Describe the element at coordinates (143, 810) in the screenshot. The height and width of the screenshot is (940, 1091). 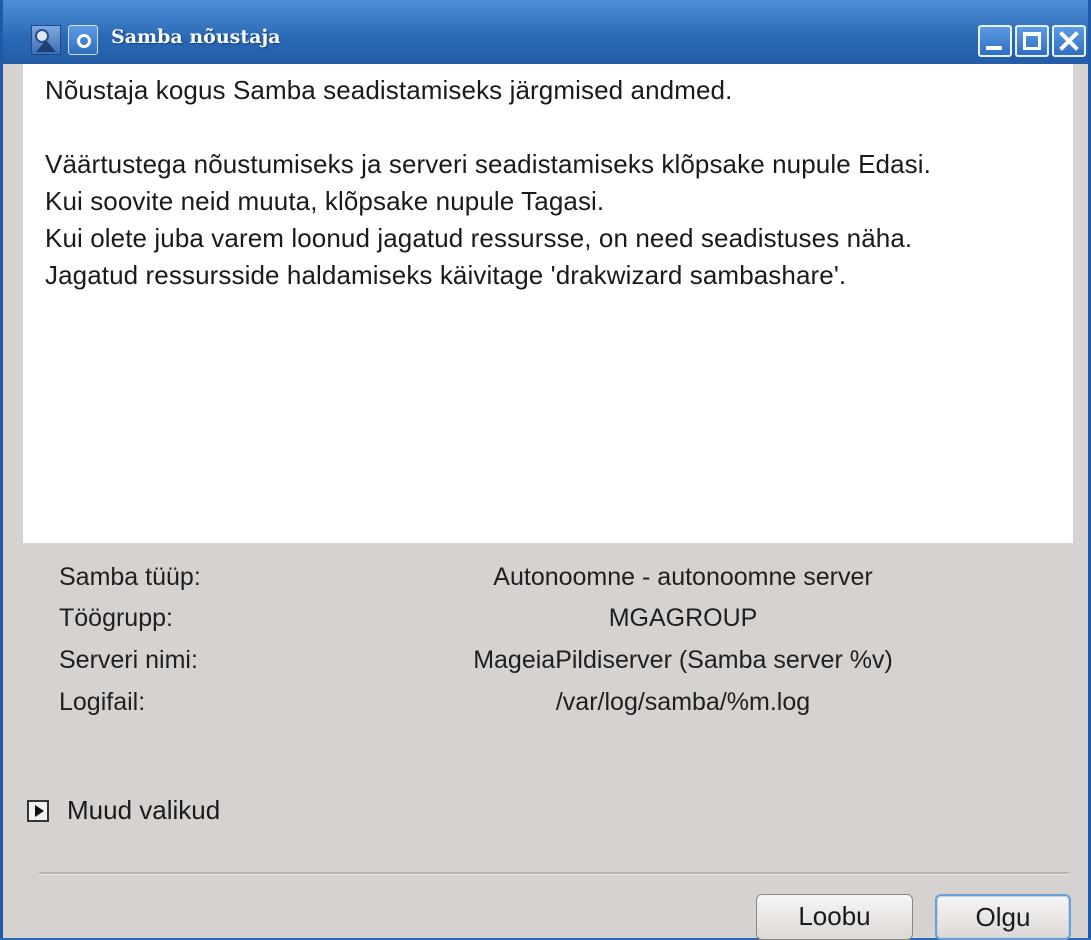
I see `expander-label: Muud valikud` at that location.